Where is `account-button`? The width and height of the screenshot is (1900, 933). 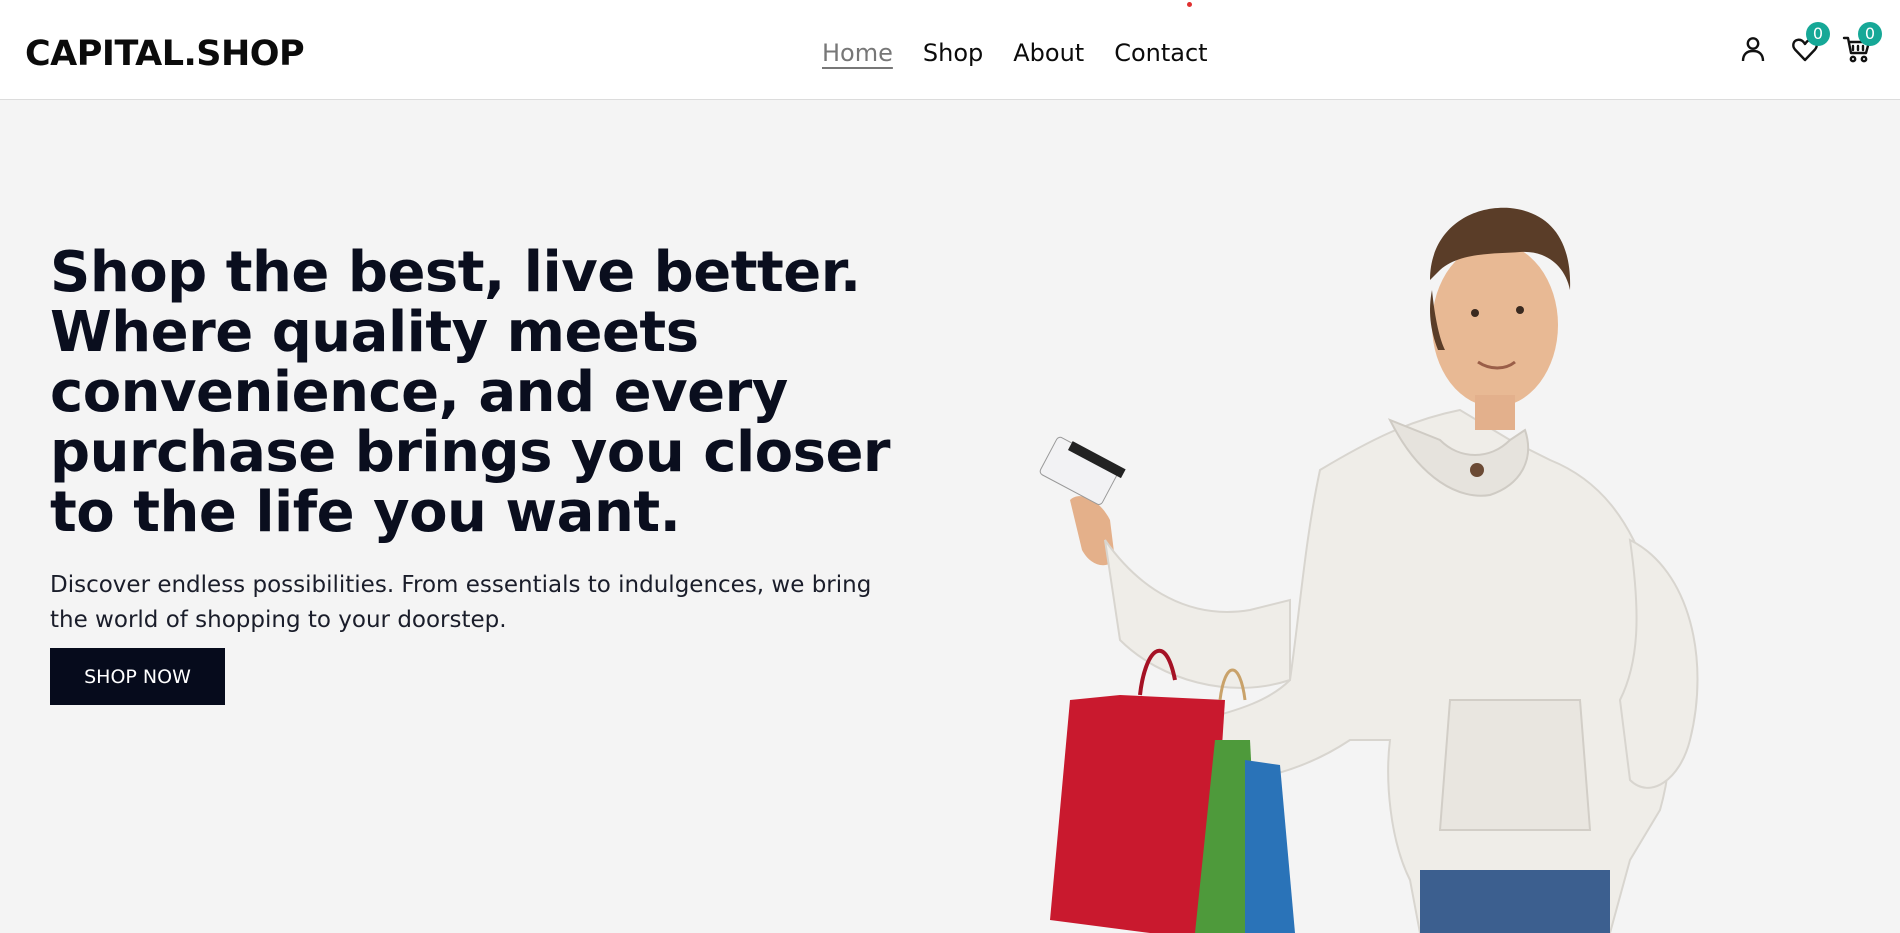
account-button is located at coordinates (1753, 49).